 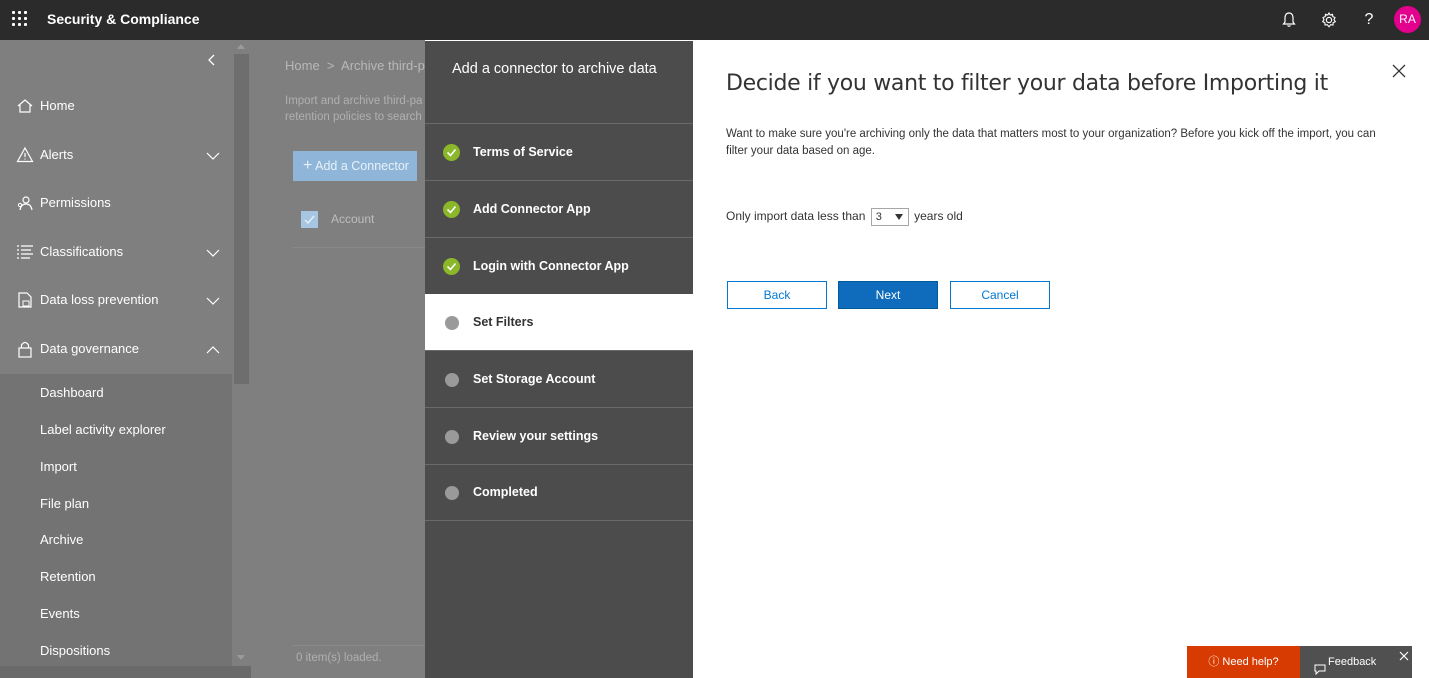 What do you see at coordinates (68, 576) in the screenshot?
I see `submenu-item-retention: Retention` at bounding box center [68, 576].